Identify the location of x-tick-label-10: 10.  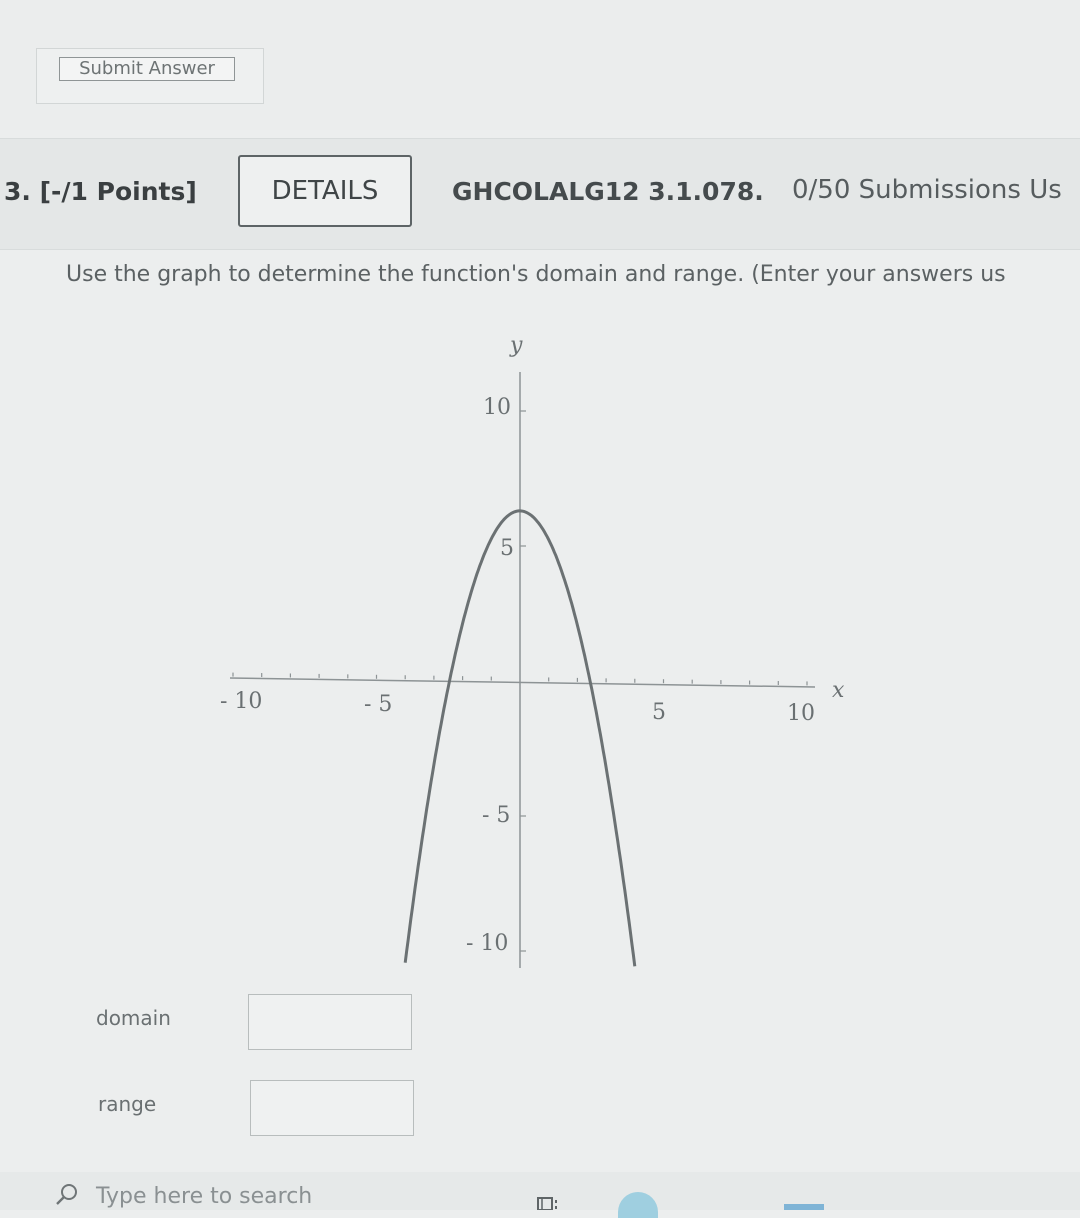
(801, 713).